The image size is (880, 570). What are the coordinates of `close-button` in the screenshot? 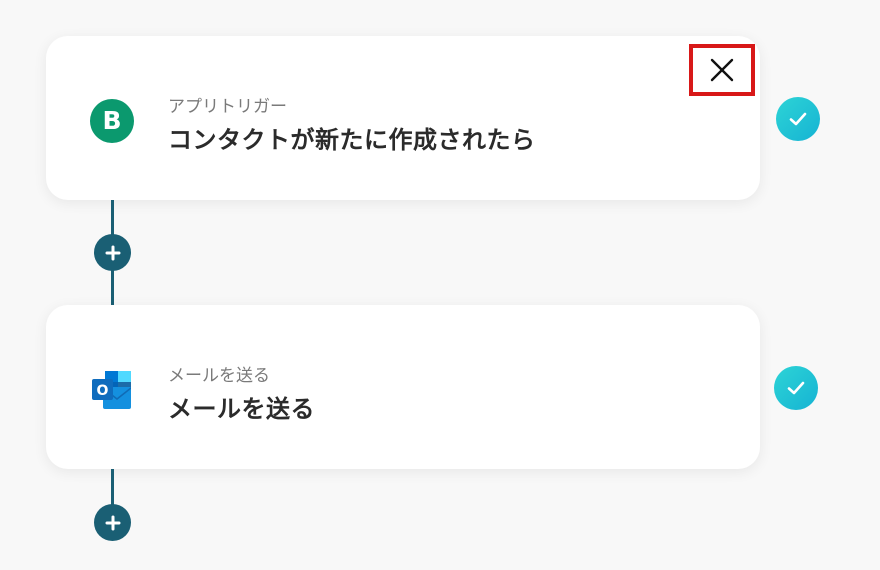 It's located at (722, 70).